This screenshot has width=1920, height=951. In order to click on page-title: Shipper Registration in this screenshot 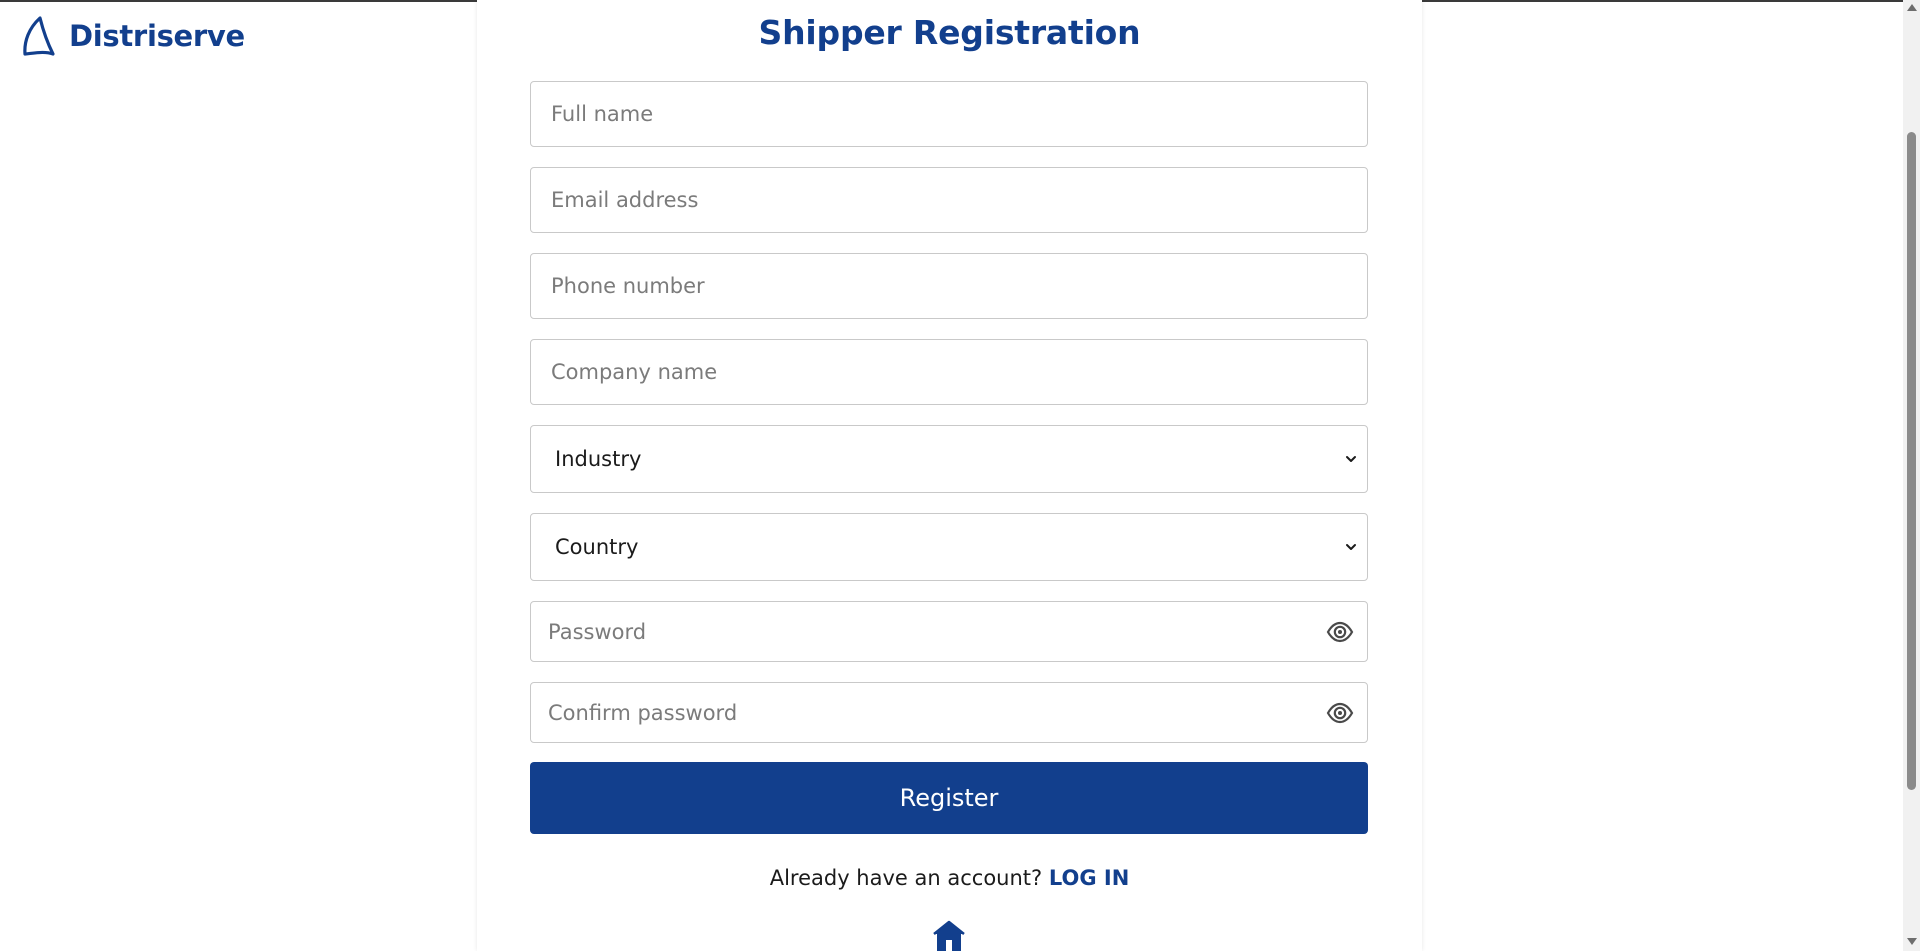, I will do `click(949, 32)`.